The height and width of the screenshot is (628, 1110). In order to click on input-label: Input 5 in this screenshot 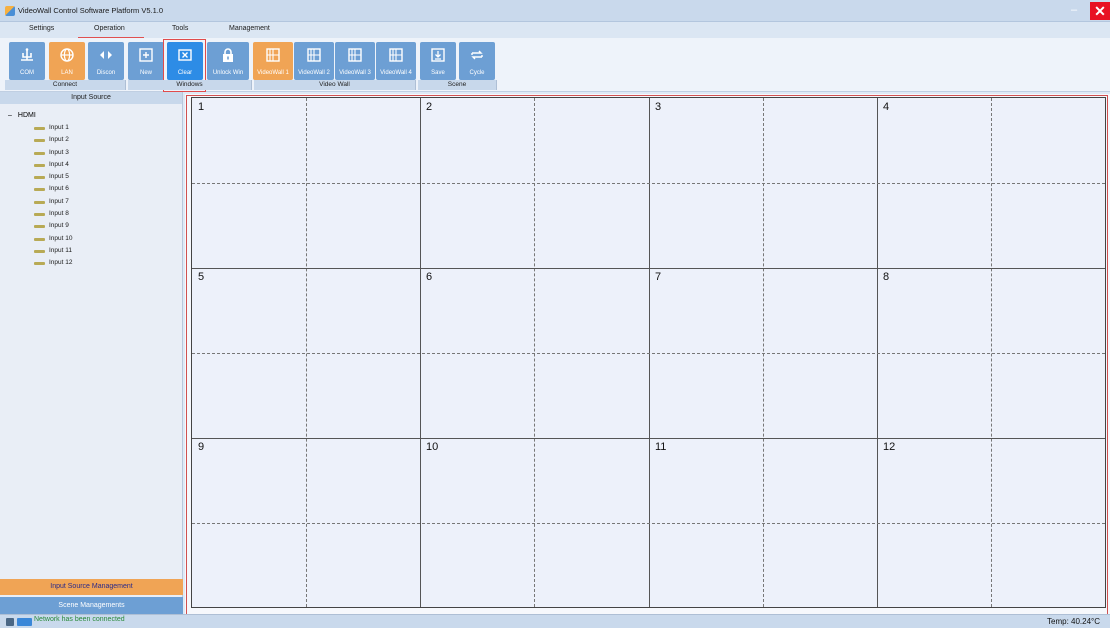, I will do `click(59, 177)`.